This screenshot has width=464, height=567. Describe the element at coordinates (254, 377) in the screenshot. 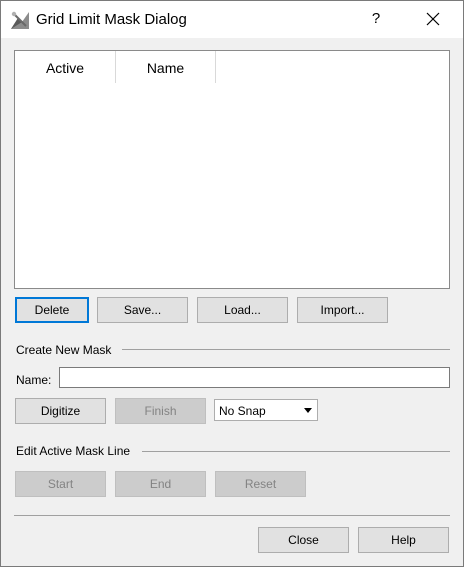

I see `mask-name-input` at that location.